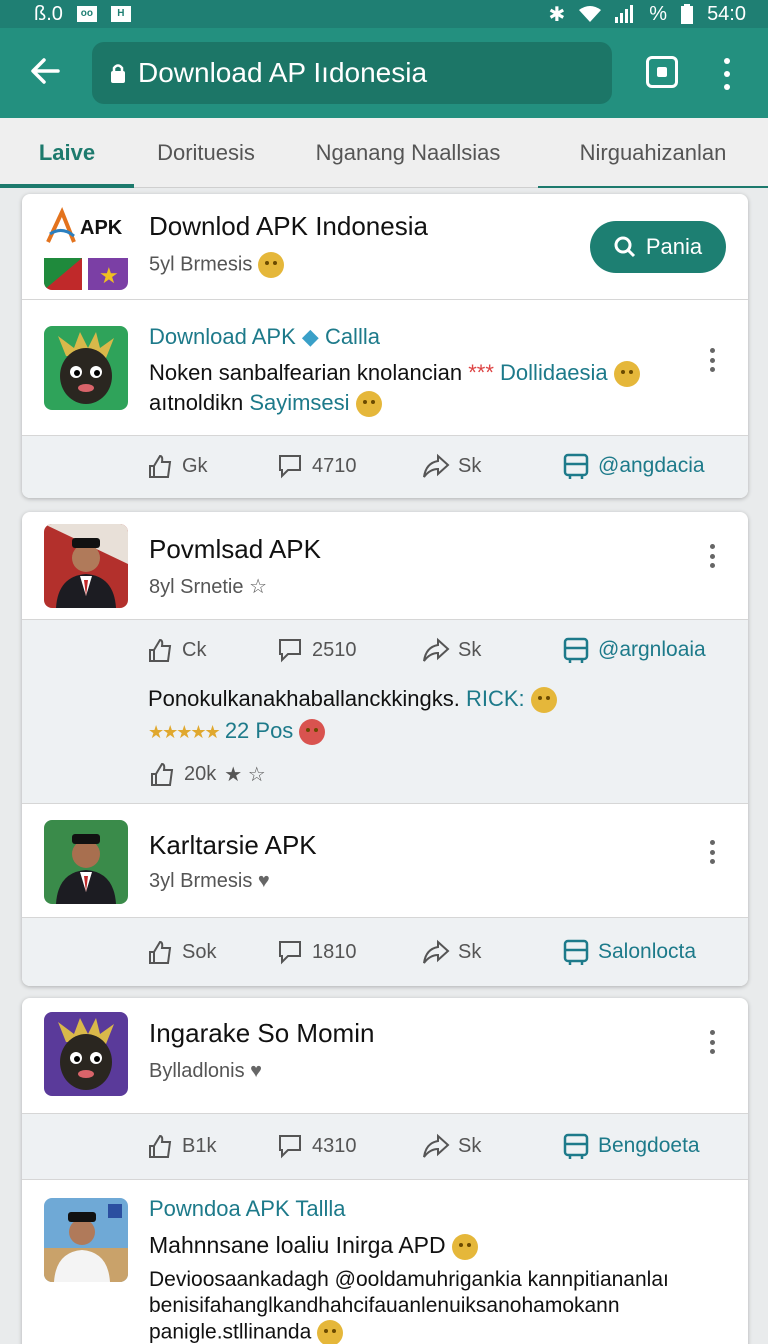 The image size is (768, 1344). I want to click on star-rating: ★★★★★, so click(184, 732).